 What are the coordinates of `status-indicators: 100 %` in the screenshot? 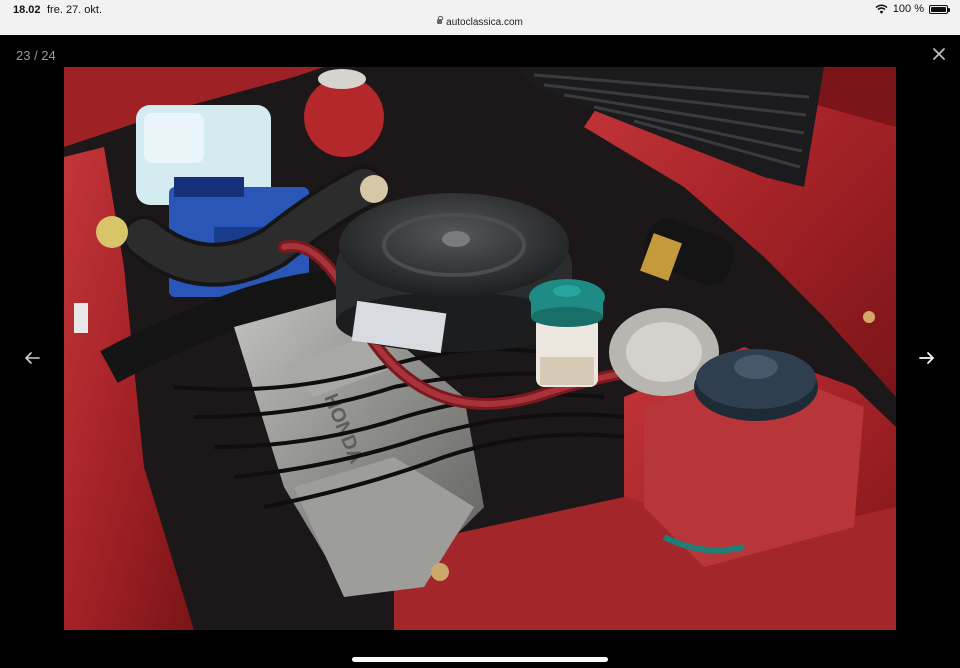 It's located at (912, 9).